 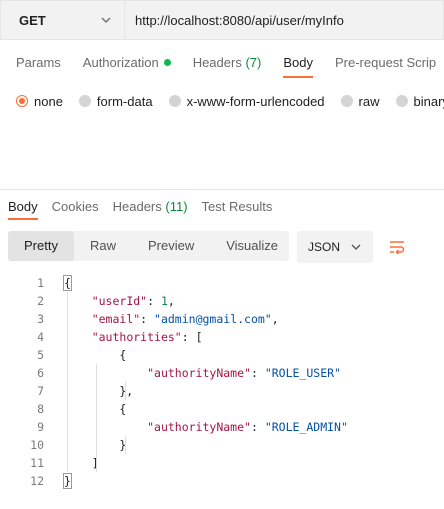 I want to click on radio-form-data: form-data, so click(x=115, y=101).